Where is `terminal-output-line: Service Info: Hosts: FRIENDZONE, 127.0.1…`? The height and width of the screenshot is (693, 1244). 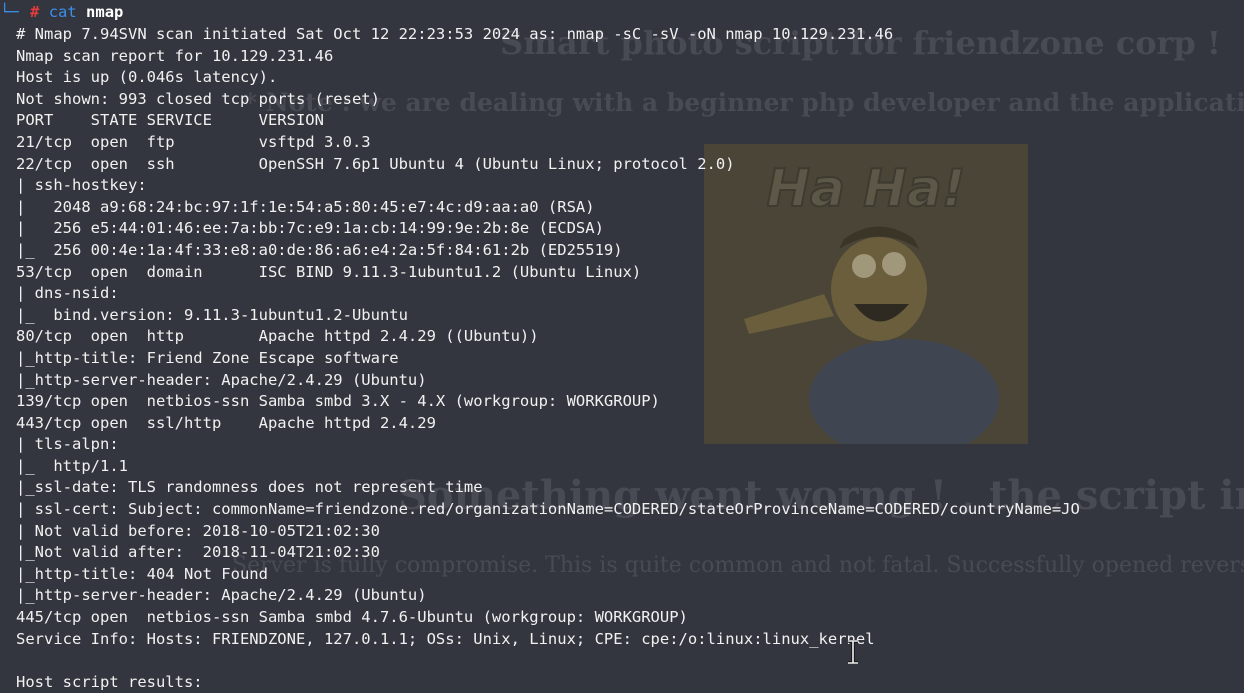
terminal-output-line: Service Info: Hosts: FRIENDZONE, 127.0.1… is located at coordinates (445, 638).